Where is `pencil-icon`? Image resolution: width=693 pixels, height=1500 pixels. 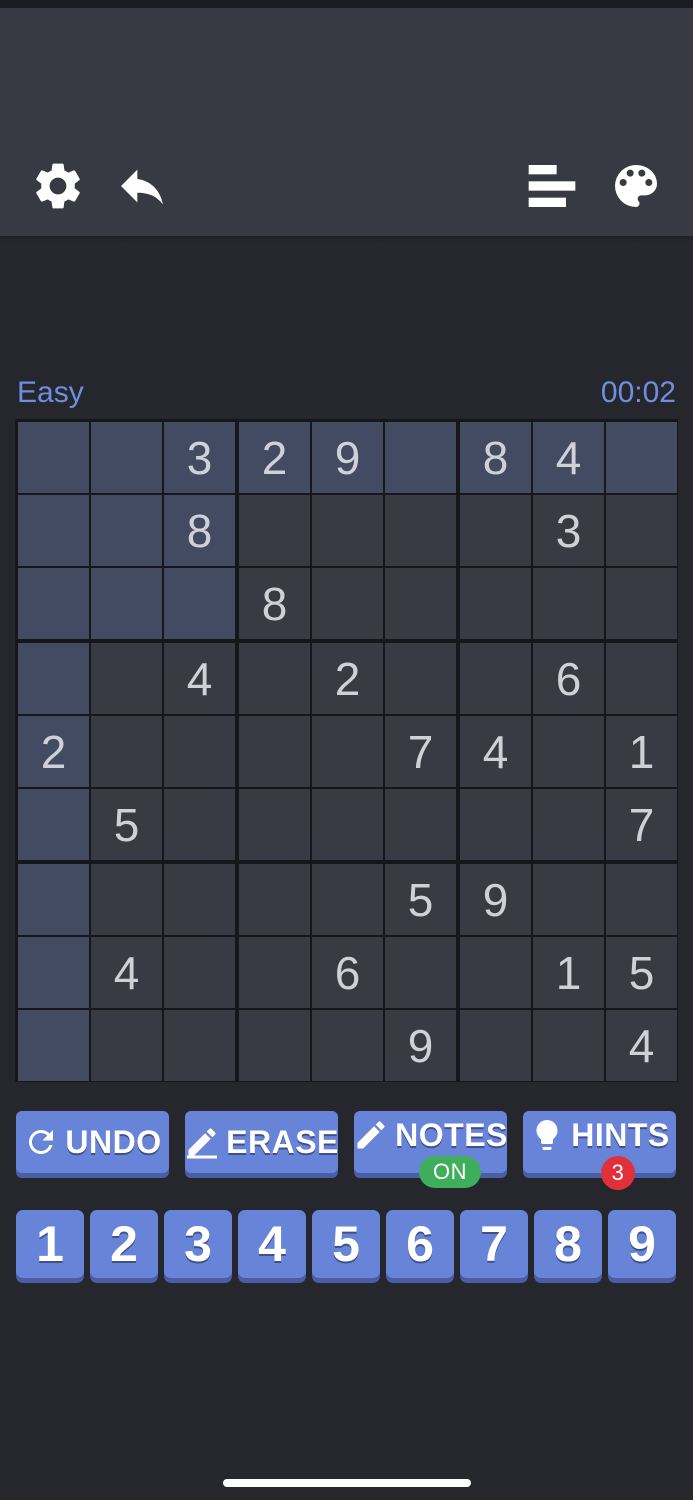 pencil-icon is located at coordinates (371, 1135).